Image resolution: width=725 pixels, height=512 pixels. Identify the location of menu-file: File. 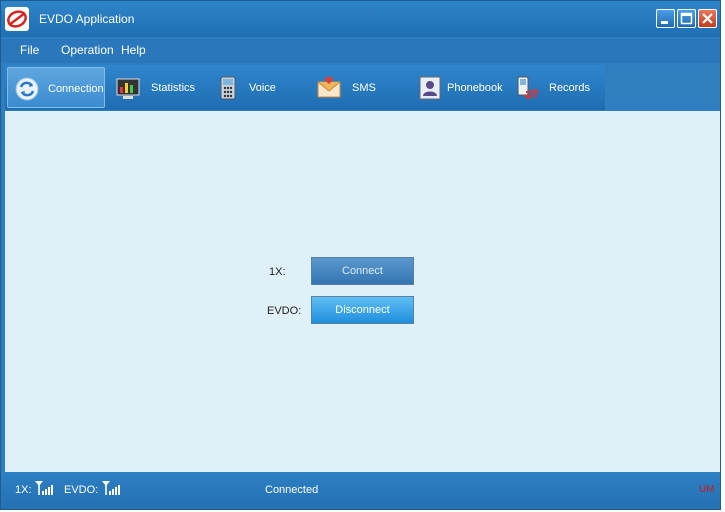
(29, 50).